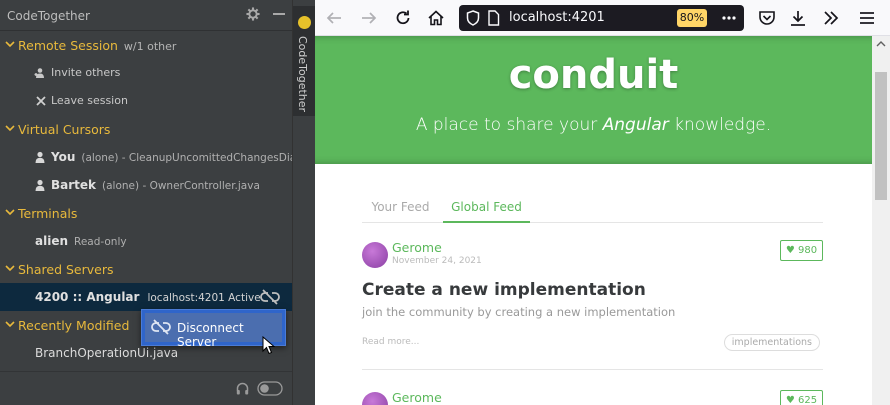  Describe the element at coordinates (504, 290) in the screenshot. I see `article-title: Create a new implementation` at that location.